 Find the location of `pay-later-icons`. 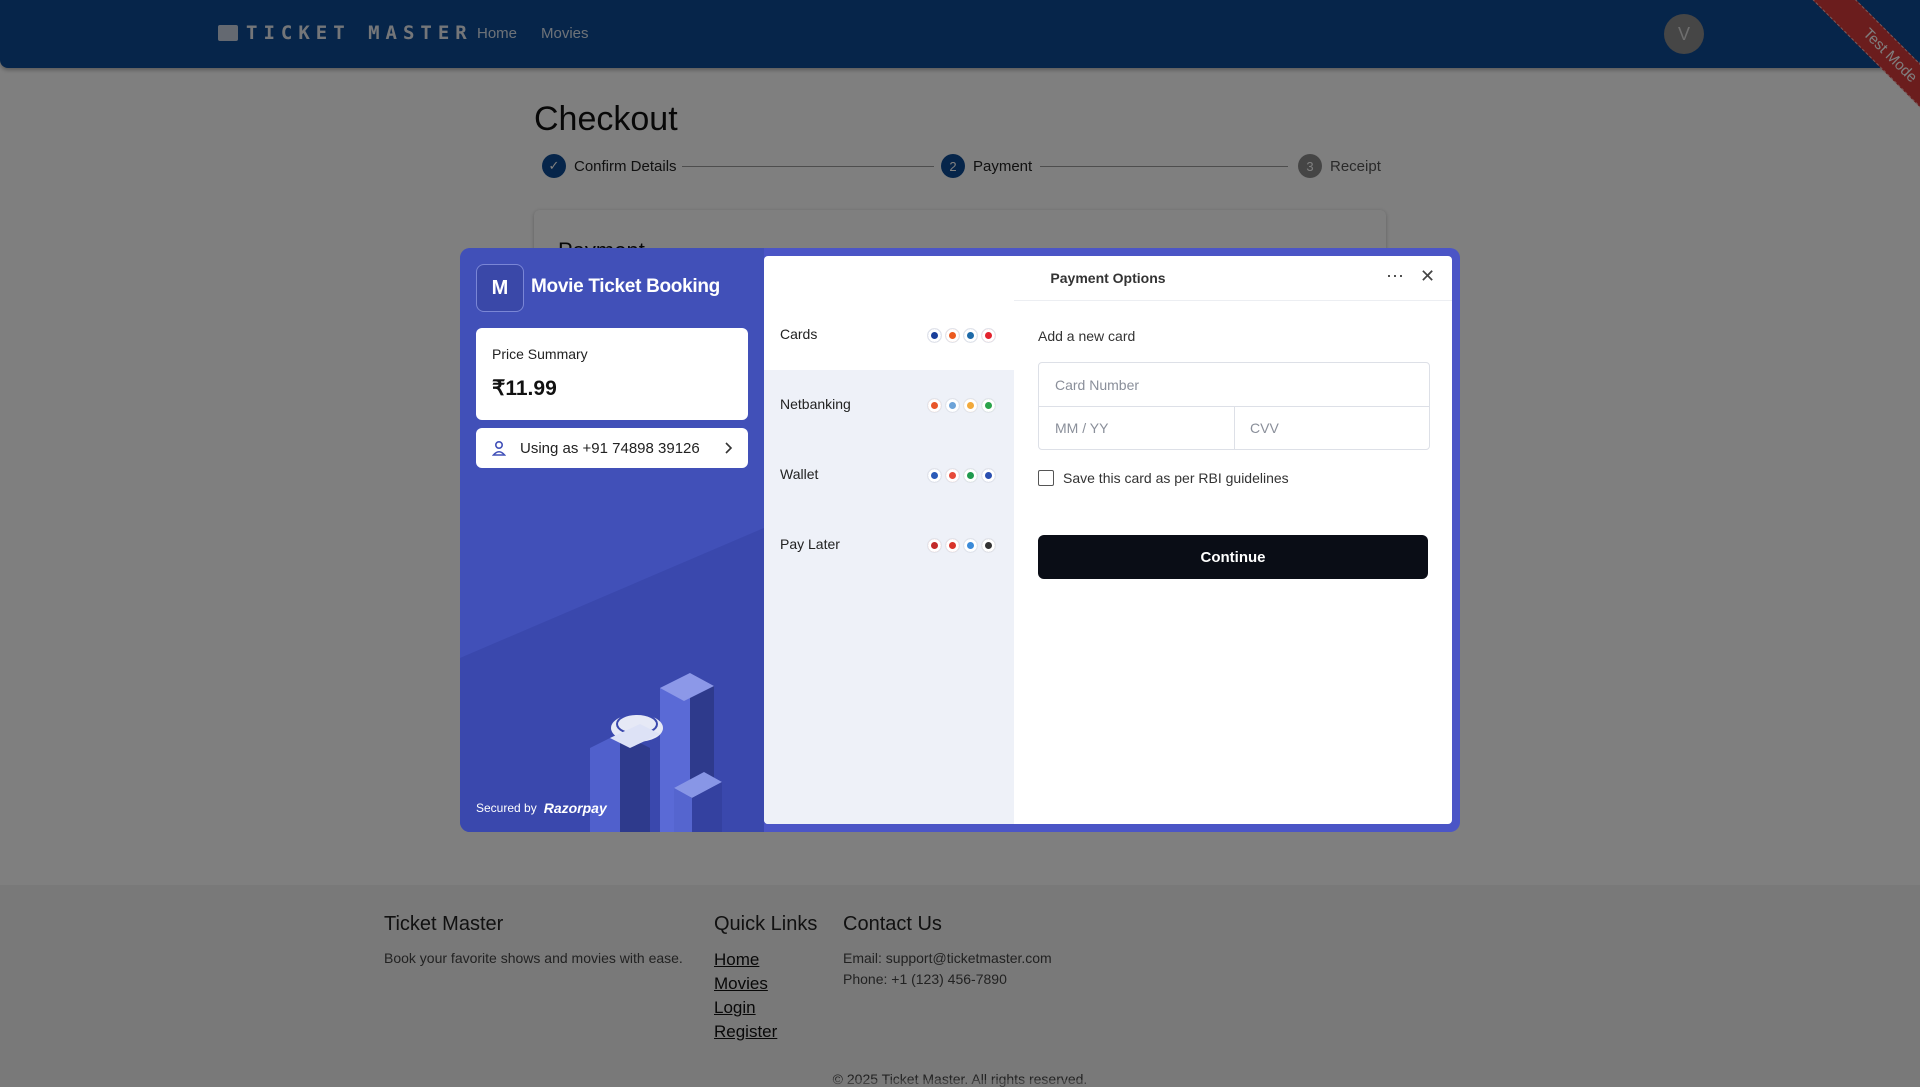

pay-later-icons is located at coordinates (961, 545).